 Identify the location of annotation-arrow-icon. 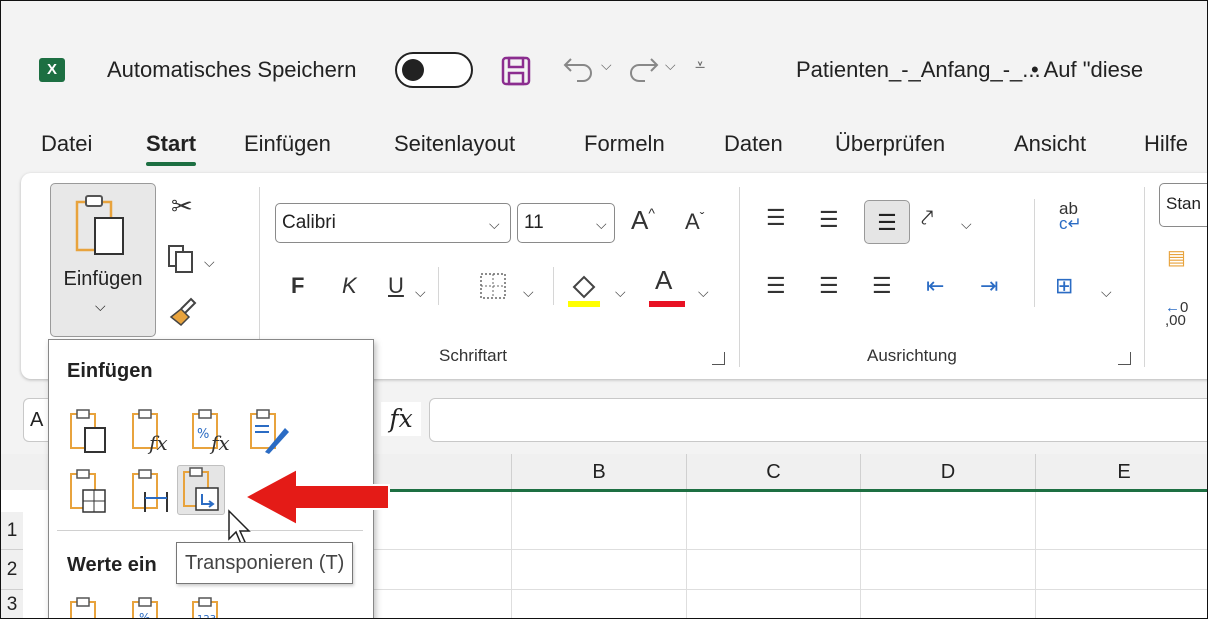
(316, 497).